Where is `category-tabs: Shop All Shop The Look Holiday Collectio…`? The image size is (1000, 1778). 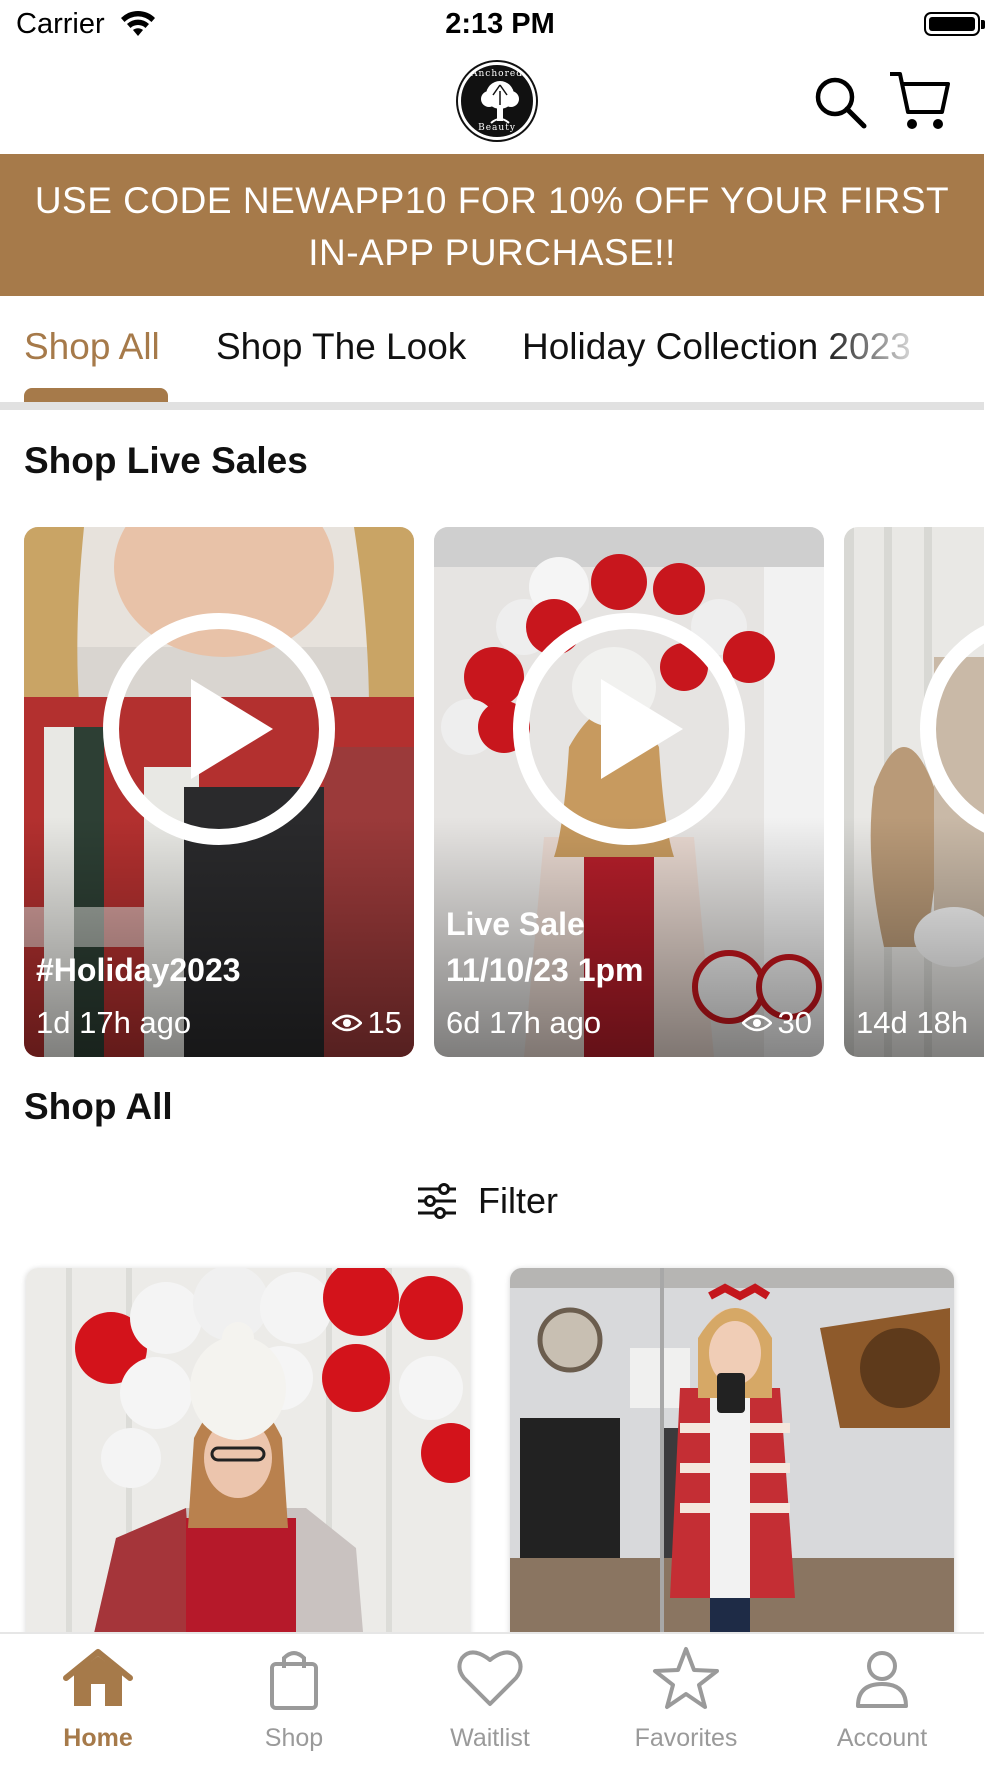 category-tabs: Shop All Shop The Look Holiday Collectio… is located at coordinates (492, 353).